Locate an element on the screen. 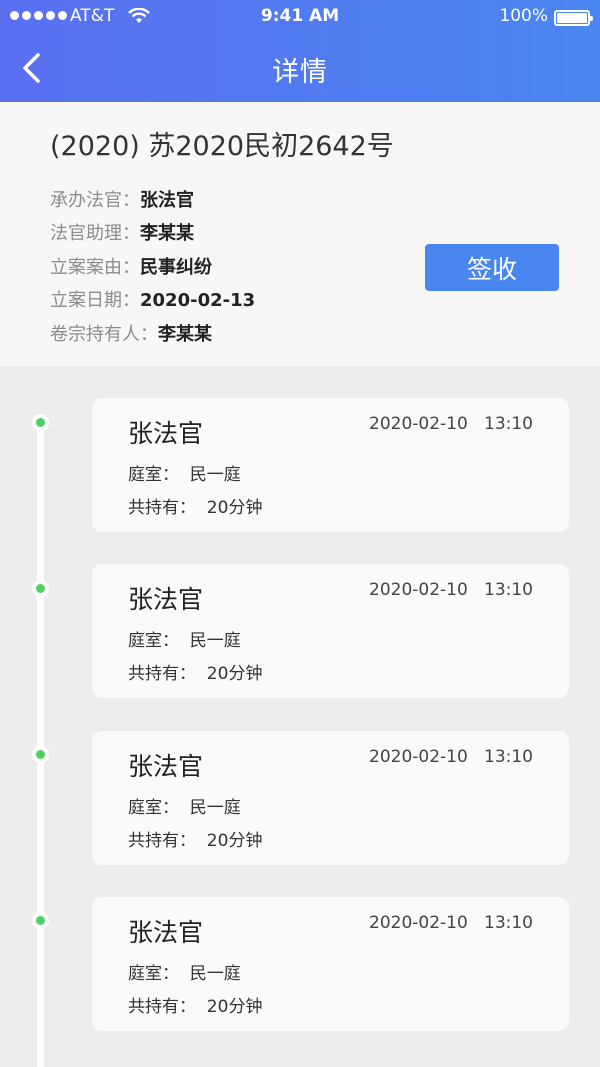 The image size is (600, 1067). app-header: AT&T 9:41 AM 100% 详情 is located at coordinates (300, 51).